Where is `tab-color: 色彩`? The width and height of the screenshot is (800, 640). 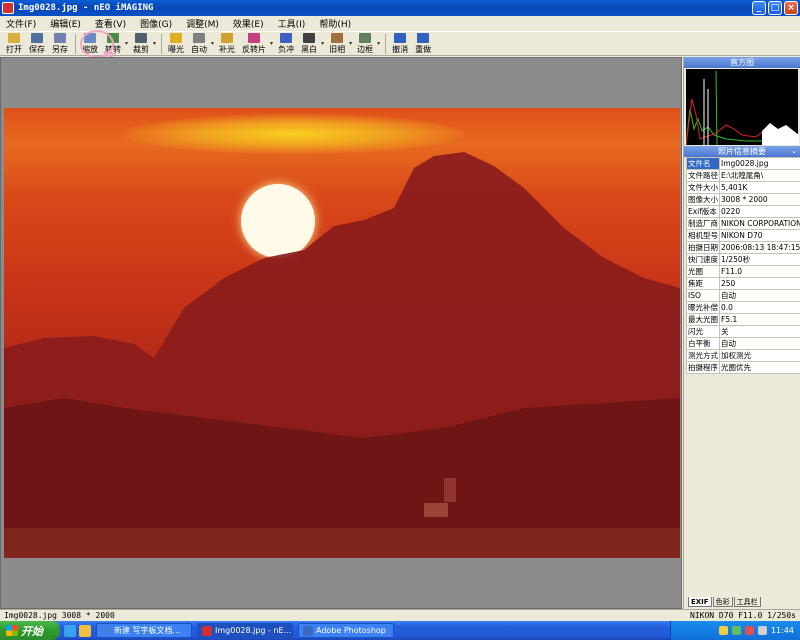 tab-color: 色彩 is located at coordinates (722, 602).